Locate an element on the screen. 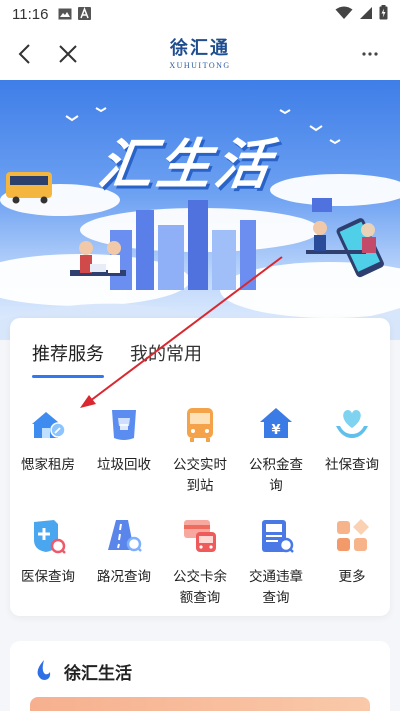  section-banner is located at coordinates (200, 704).